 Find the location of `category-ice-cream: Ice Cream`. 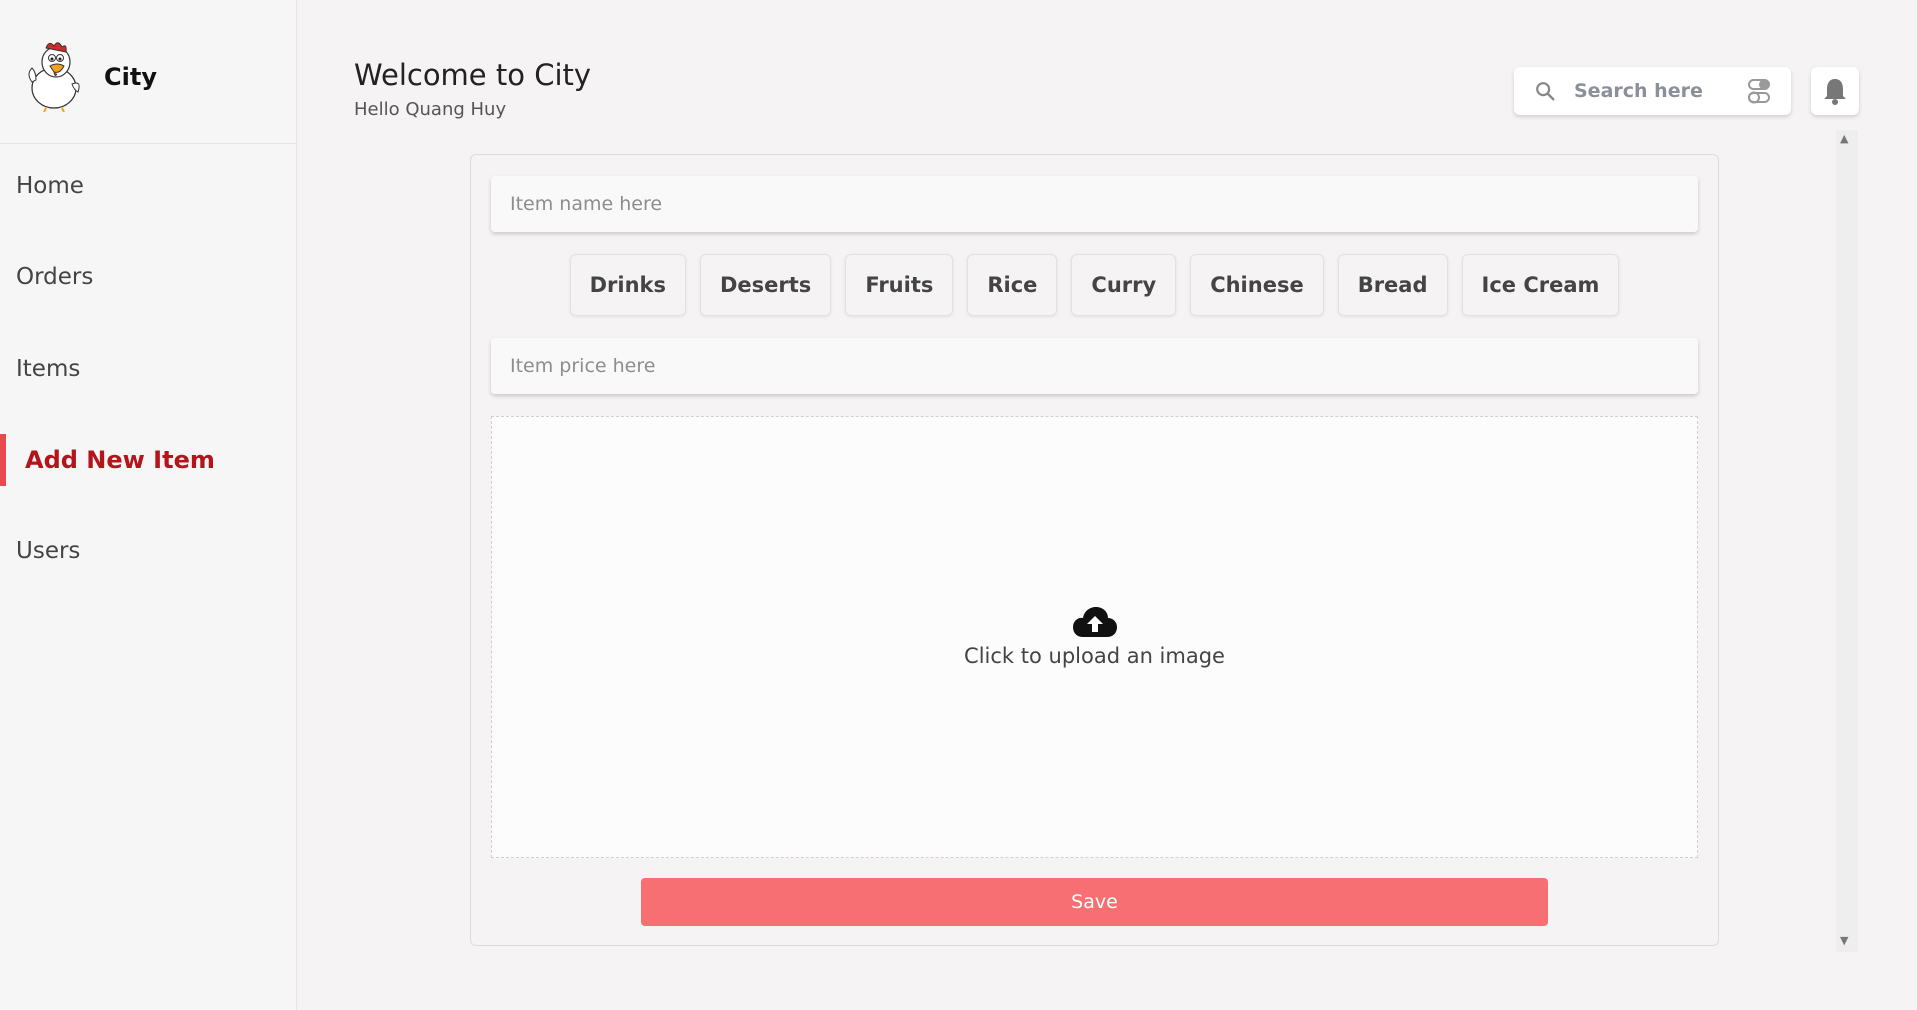

category-ice-cream: Ice Cream is located at coordinates (1540, 285).